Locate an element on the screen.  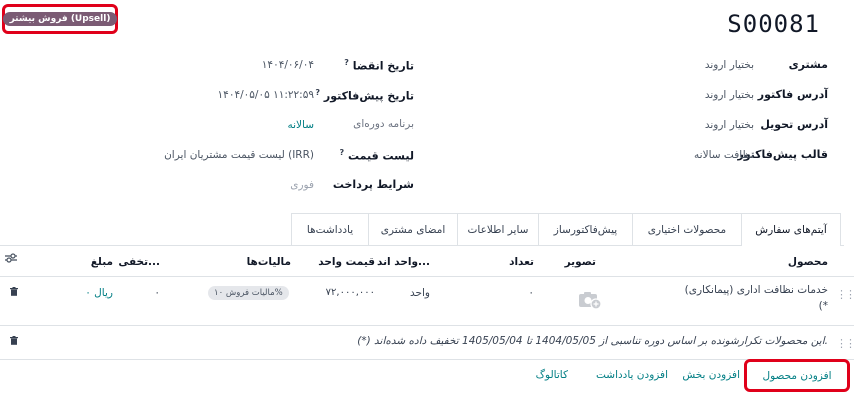
customer-field: بختیار اروند is located at coordinates (729, 65).